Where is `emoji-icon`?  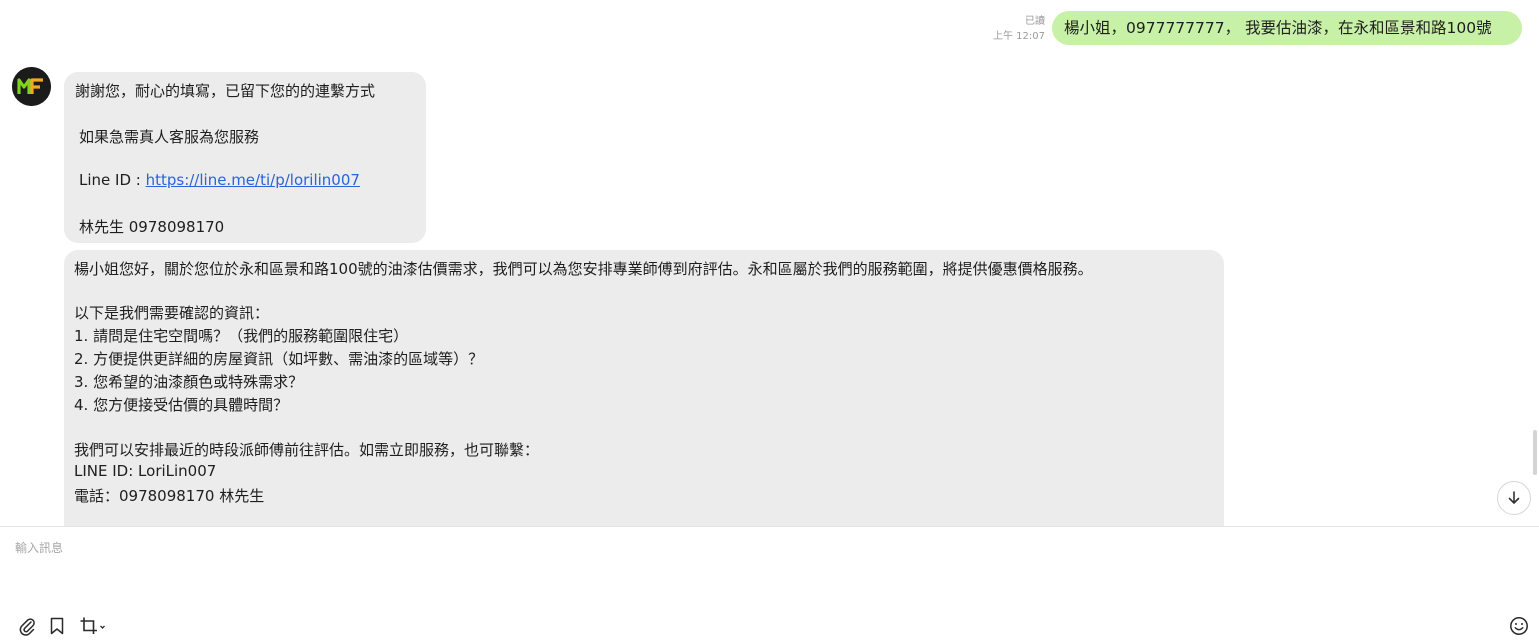 emoji-icon is located at coordinates (1519, 626).